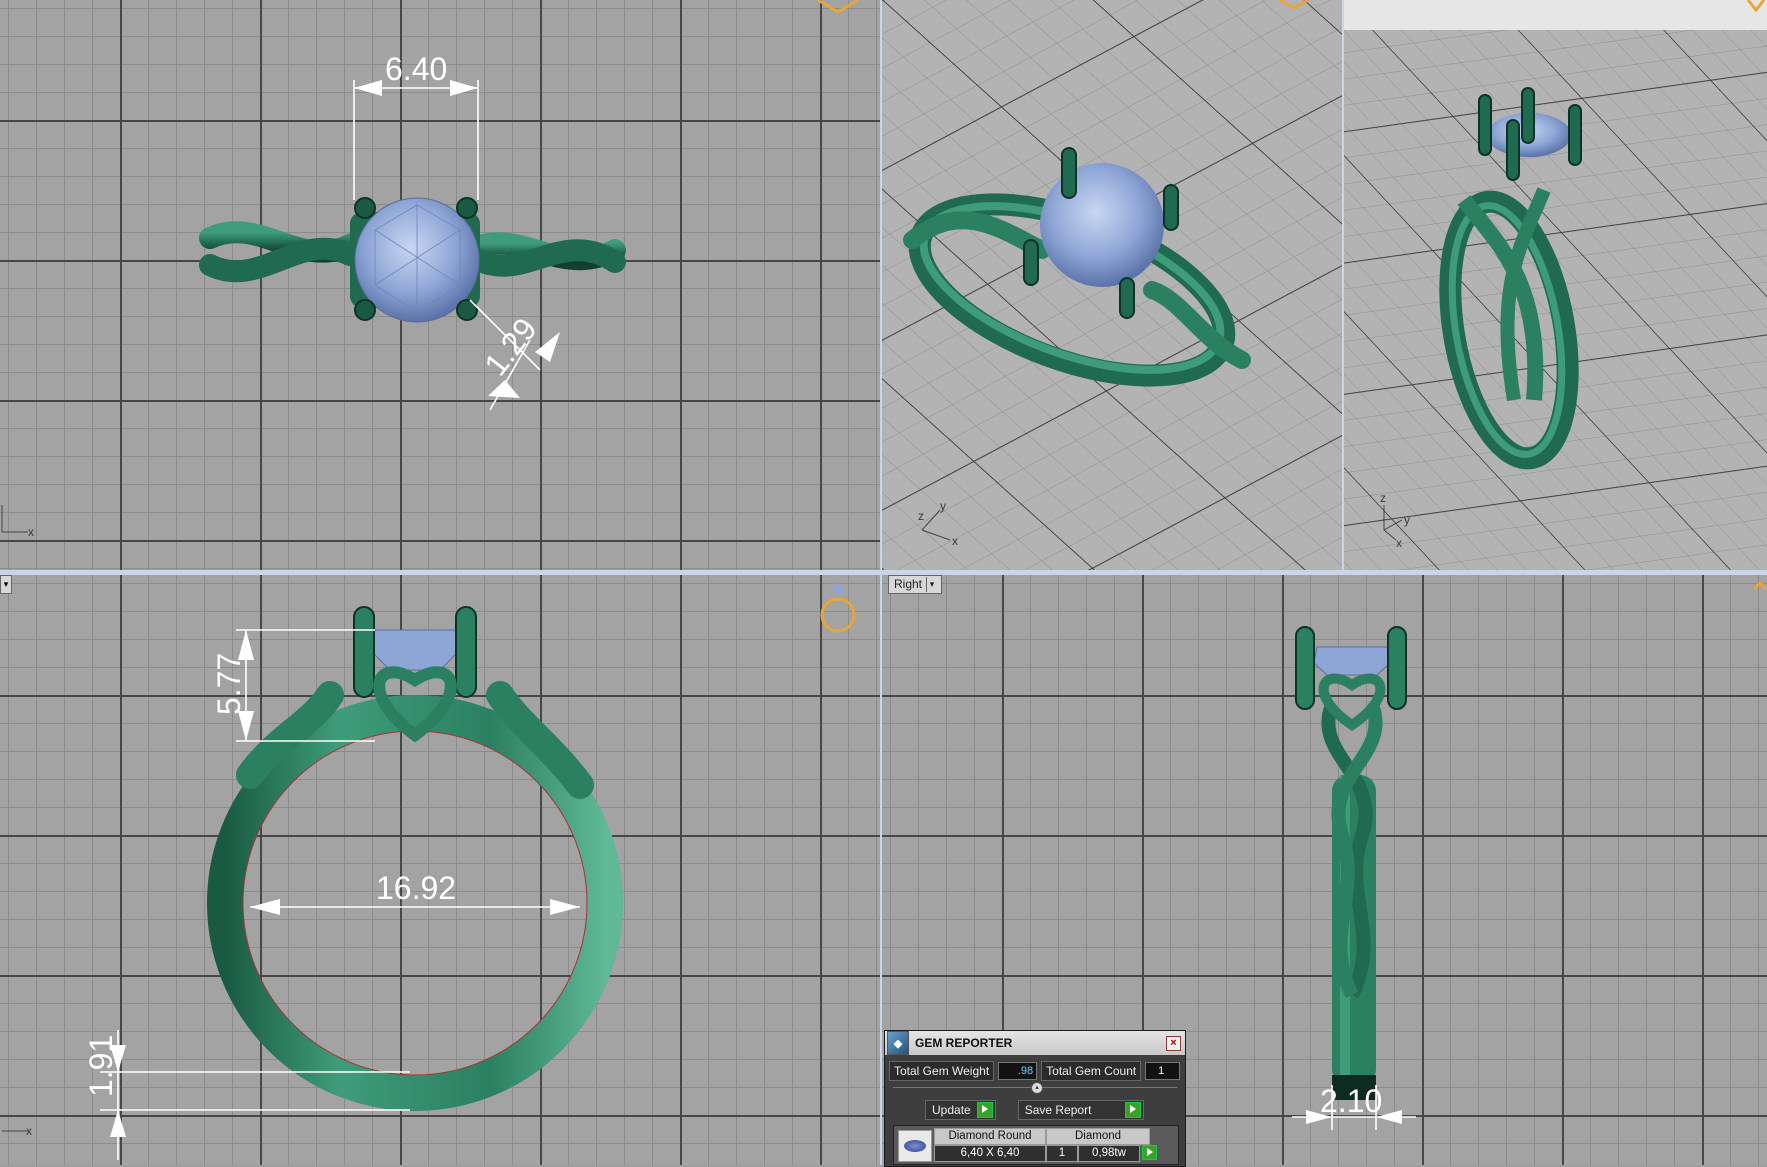 The image size is (1767, 1167). Describe the element at coordinates (6, 584) in the screenshot. I see `viewport-menu-dropdown-front: ▾` at that location.